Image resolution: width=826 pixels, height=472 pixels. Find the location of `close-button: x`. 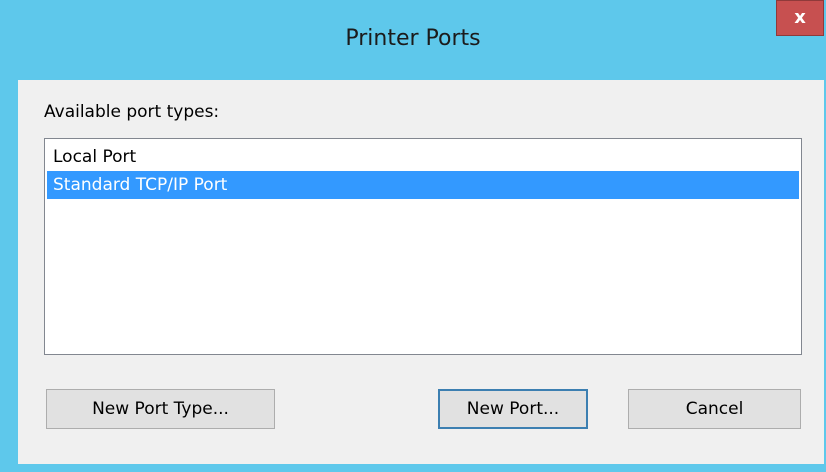

close-button: x is located at coordinates (800, 18).